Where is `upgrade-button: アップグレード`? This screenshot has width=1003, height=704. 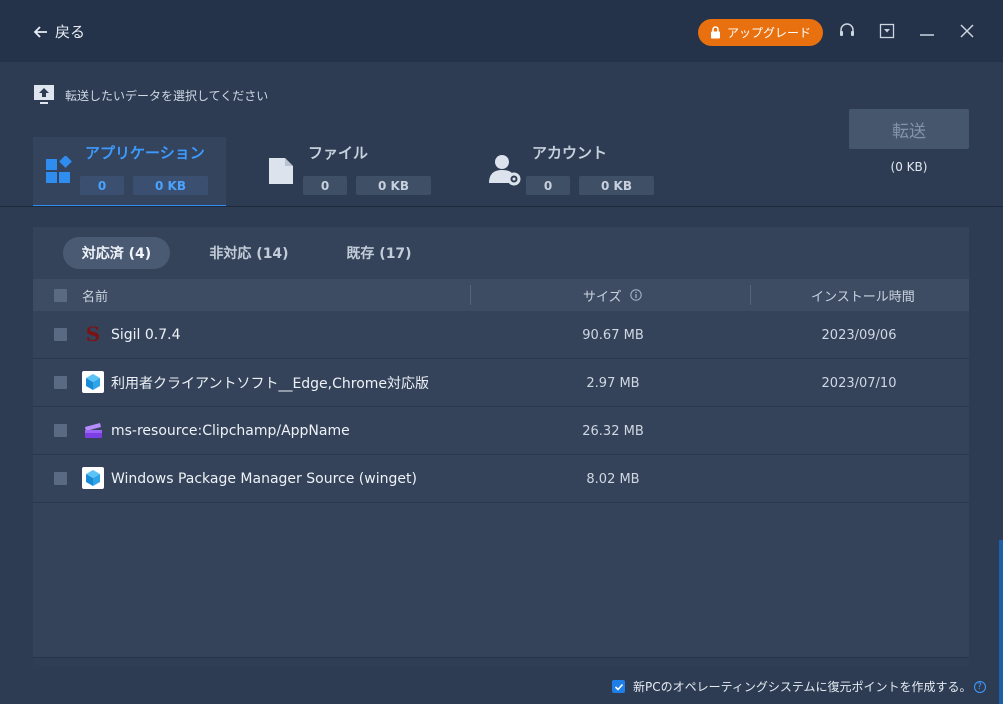
upgrade-button: アップグレード is located at coordinates (760, 32).